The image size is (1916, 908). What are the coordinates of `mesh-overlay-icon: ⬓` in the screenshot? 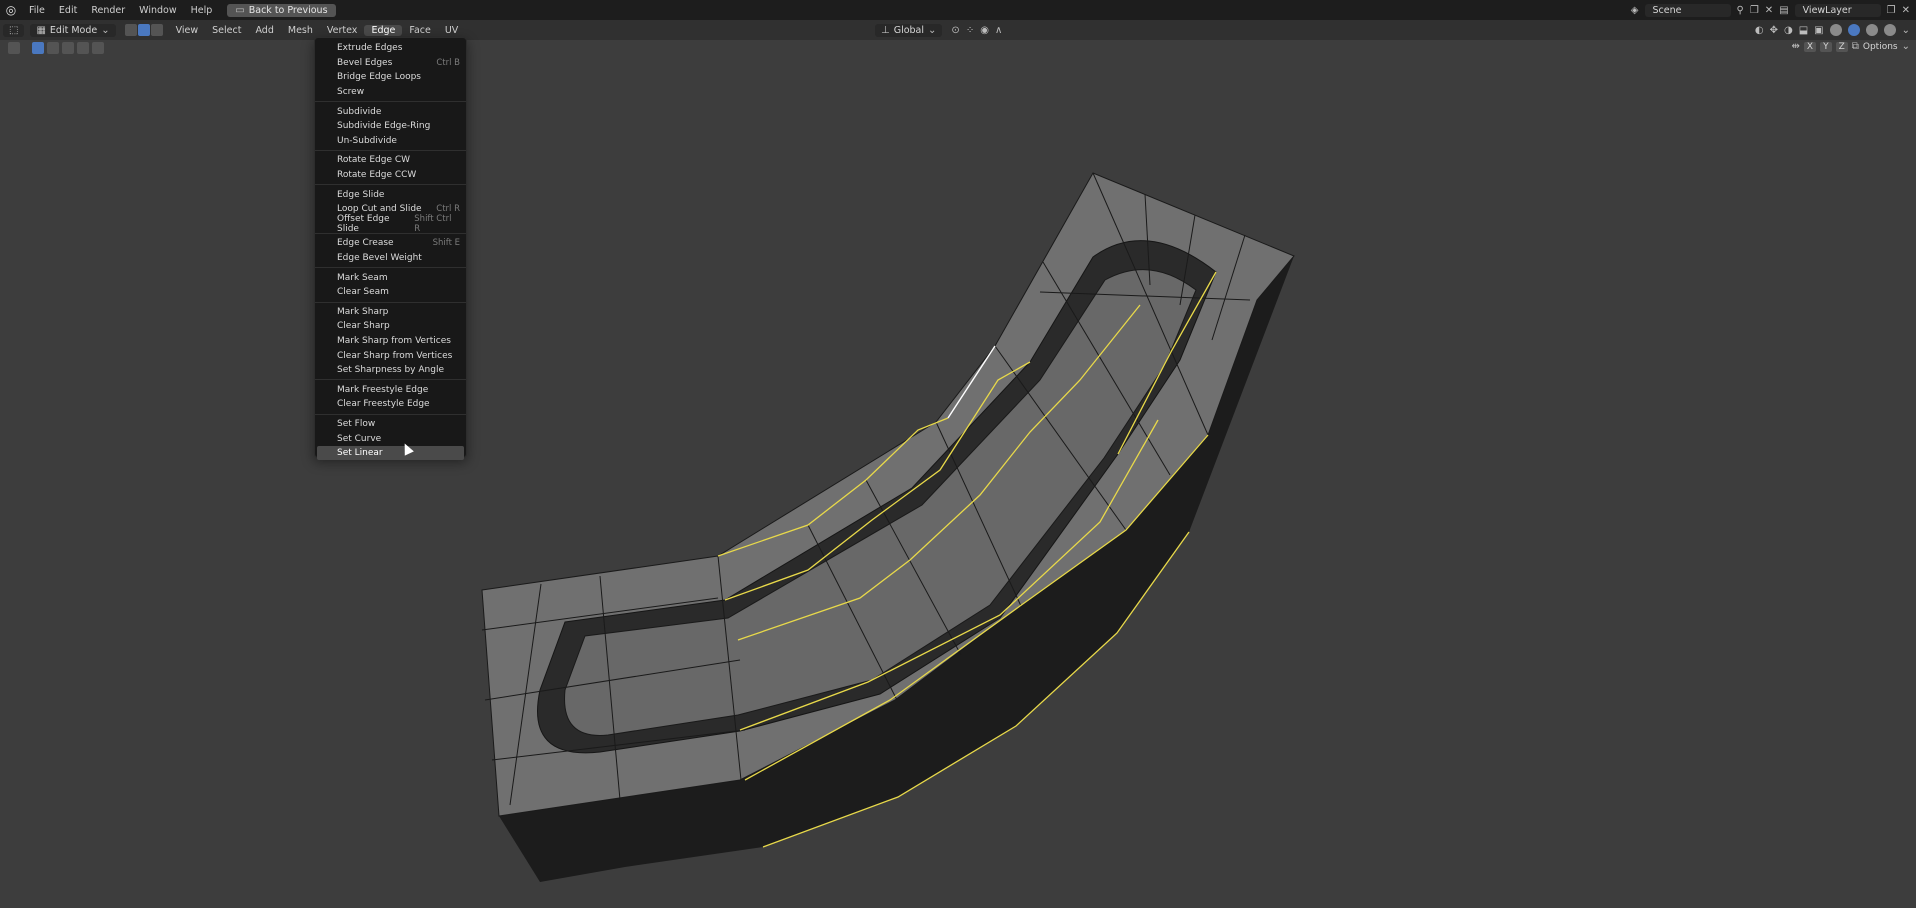 It's located at (1803, 30).